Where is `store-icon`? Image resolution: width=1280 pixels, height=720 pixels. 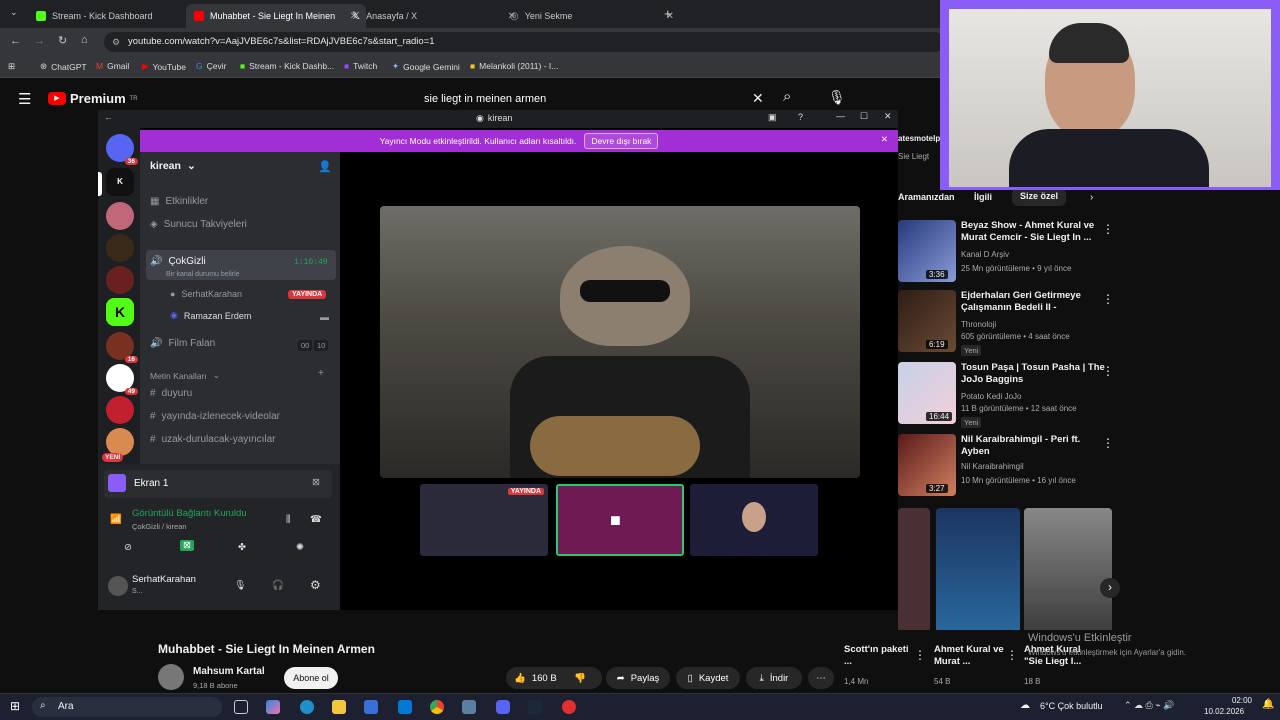 store-icon is located at coordinates (371, 707).